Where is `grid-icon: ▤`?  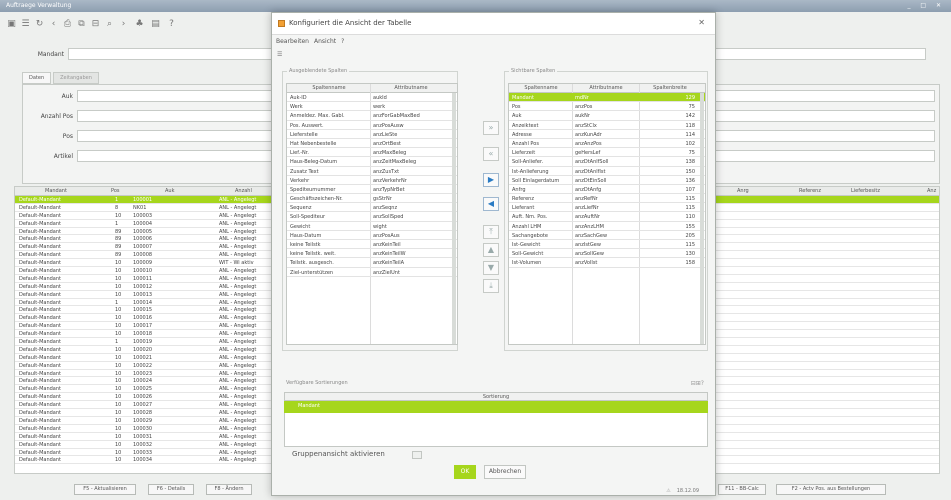
grid-icon: ▤ is located at coordinates (155, 24).